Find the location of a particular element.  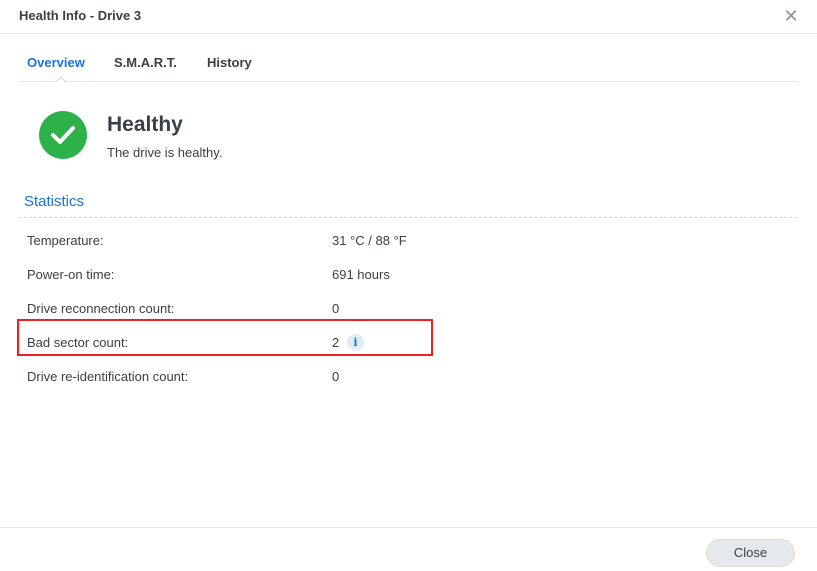

stat-label-re-identification-count: Drive re-identification count: is located at coordinates (108, 376).